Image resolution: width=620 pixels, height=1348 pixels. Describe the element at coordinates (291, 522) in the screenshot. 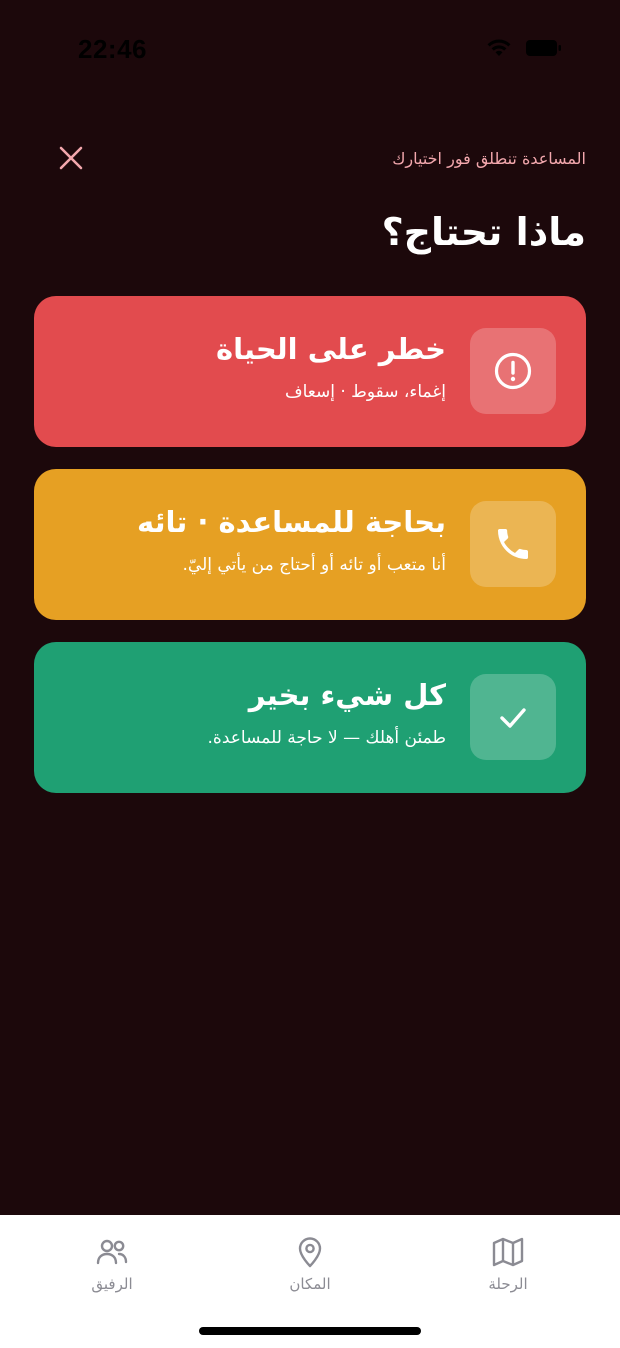

I see `card-title: بحاجة للمساعدة · تائه` at that location.